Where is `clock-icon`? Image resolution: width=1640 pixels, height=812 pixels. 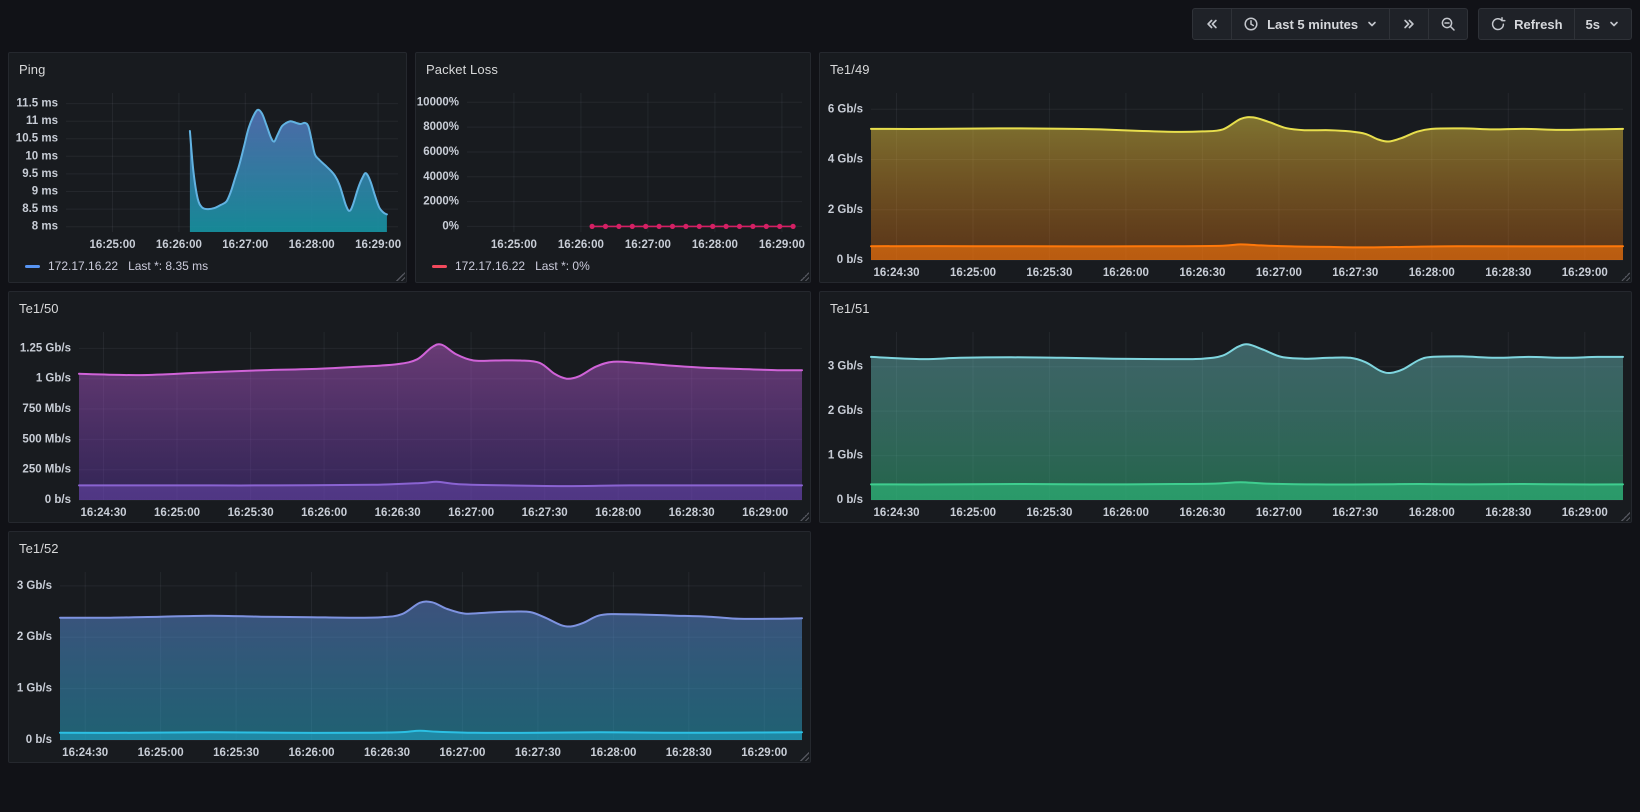 clock-icon is located at coordinates (1251, 24).